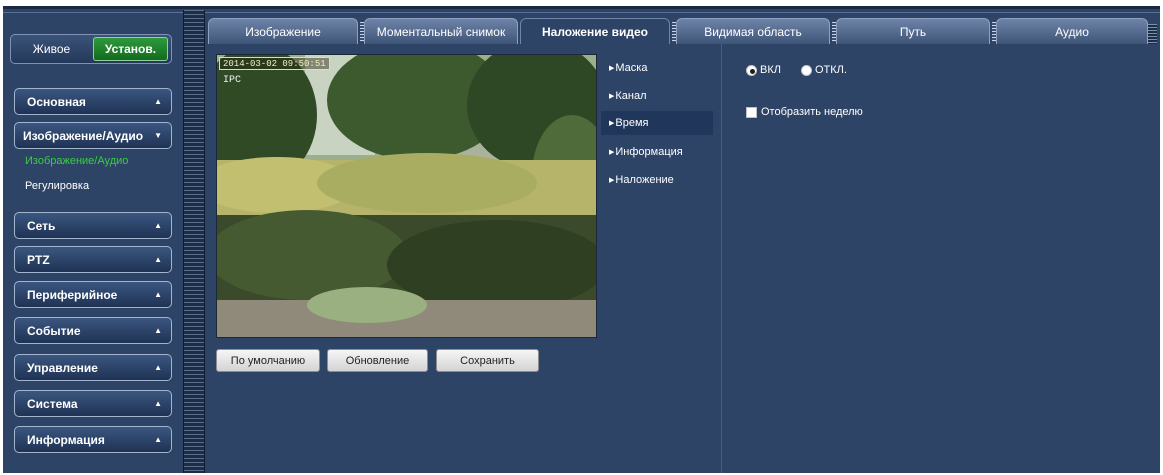 Image resolution: width=1163 pixels, height=475 pixels. I want to click on setup-mode-button: Установ., so click(130, 49).